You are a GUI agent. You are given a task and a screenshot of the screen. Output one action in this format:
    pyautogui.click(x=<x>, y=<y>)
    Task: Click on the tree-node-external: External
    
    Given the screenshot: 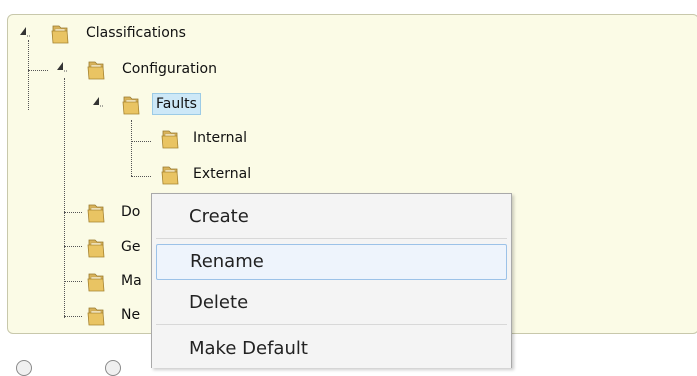 What is the action you would take?
    pyautogui.click(x=222, y=174)
    